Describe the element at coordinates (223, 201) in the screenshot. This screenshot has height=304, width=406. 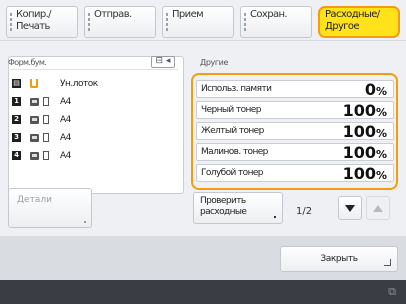
I see `button-label: Проверить` at that location.